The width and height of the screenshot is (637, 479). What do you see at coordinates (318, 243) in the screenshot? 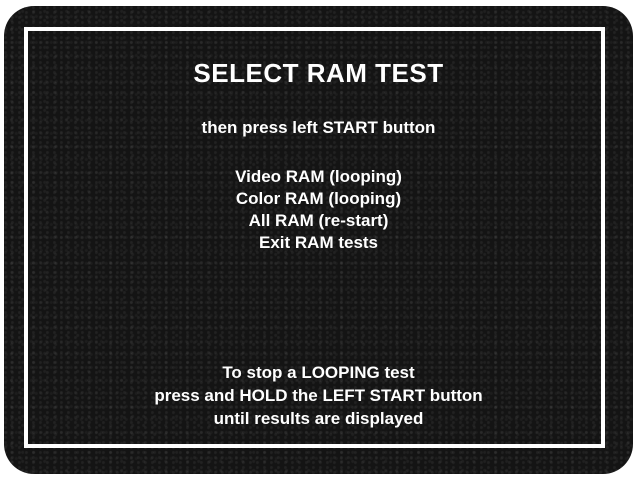
I see `menu-item-exit-ram-tests: Exit RAM tests` at bounding box center [318, 243].